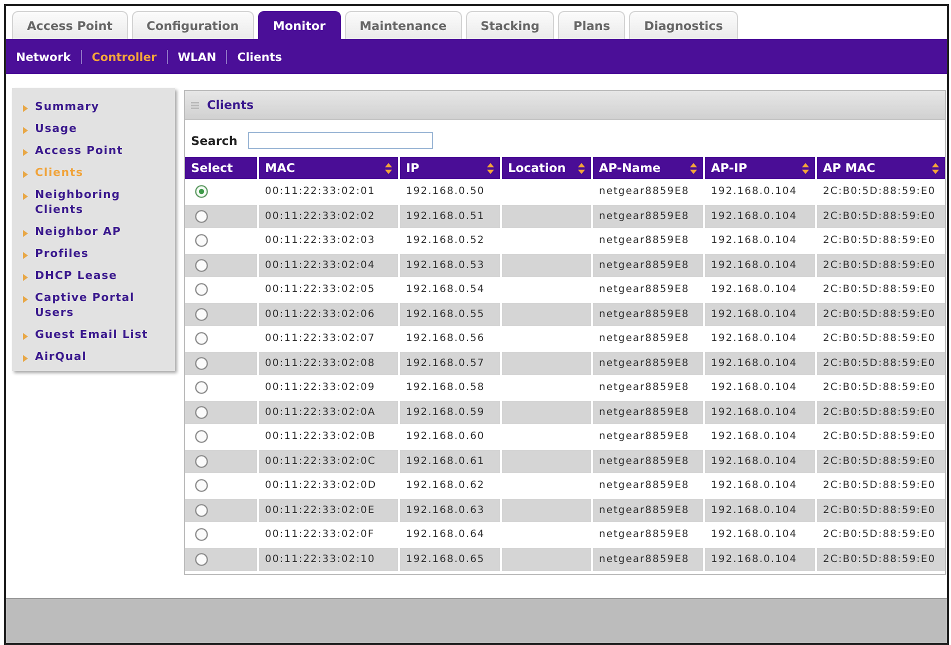  Describe the element at coordinates (56, 253) in the screenshot. I see `sidebar-item: Profiles` at that location.